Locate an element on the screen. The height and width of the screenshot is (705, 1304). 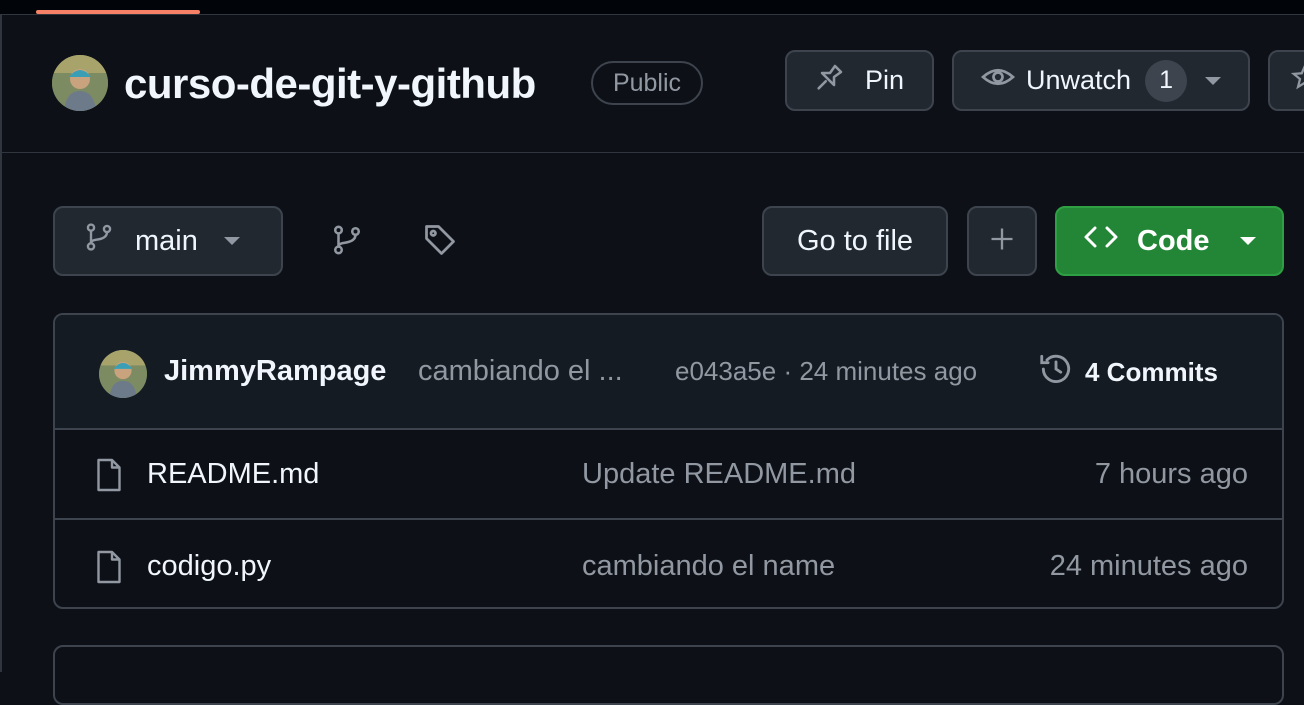
plus-icon is located at coordinates (1002, 241).